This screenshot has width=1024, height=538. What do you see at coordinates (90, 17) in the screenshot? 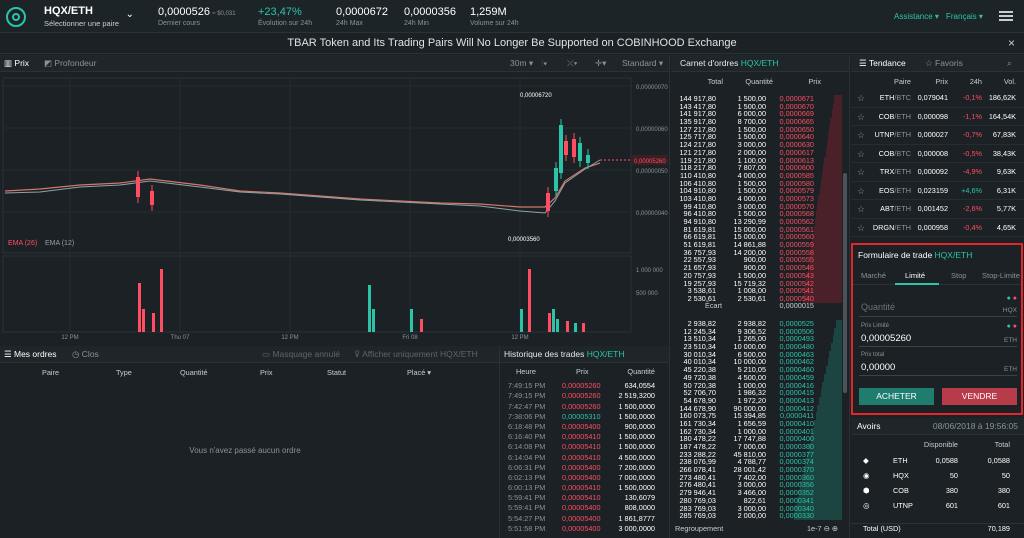
I see `pair-selector: HQX/ETH Sélectionner une paire ⌄` at bounding box center [90, 17].